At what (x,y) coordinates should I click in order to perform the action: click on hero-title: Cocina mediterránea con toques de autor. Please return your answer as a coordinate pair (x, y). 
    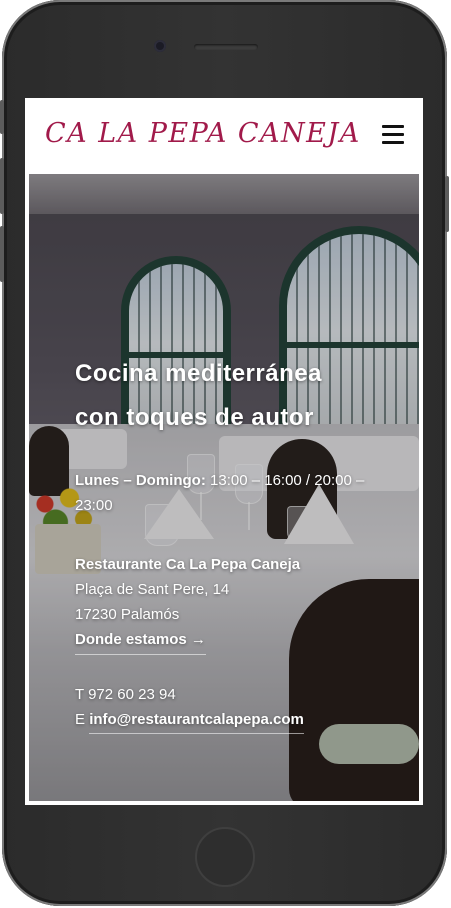
    Looking at the image, I should click on (225, 396).